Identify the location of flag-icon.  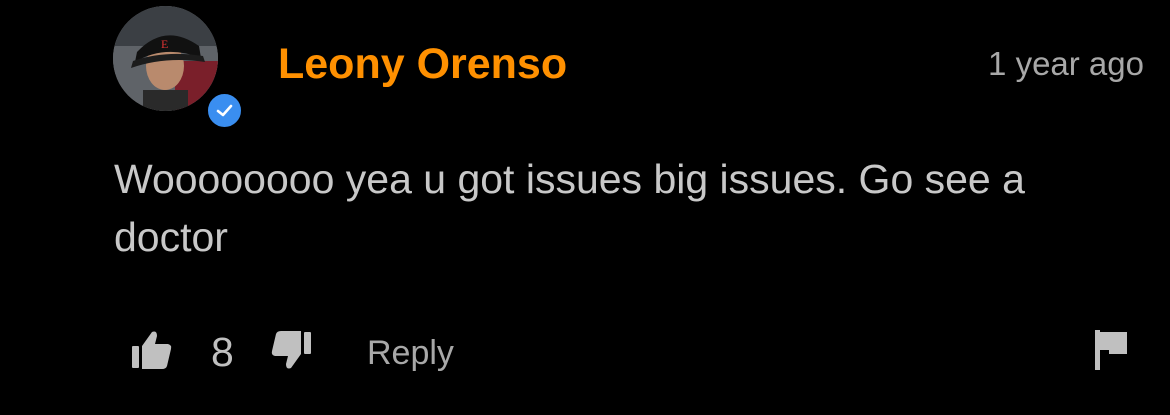
(1112, 350).